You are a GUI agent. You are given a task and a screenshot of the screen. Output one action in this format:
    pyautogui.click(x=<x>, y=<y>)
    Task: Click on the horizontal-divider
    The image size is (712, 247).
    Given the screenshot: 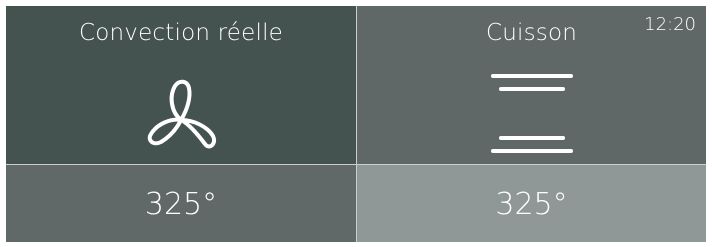 What is the action you would take?
    pyautogui.click(x=356, y=164)
    